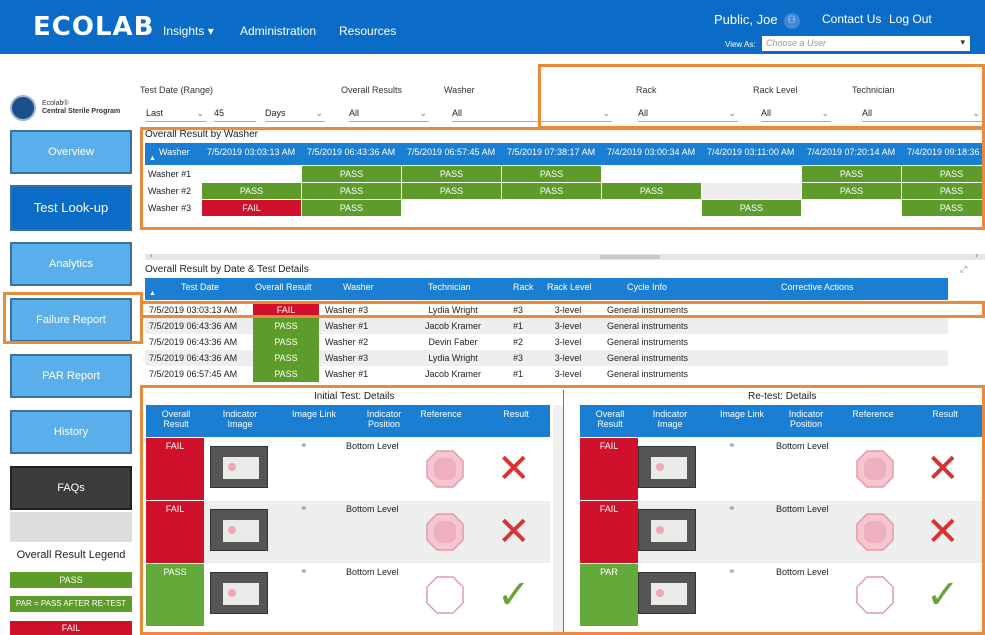 The image size is (985, 635). What do you see at coordinates (372, 90) in the screenshot?
I see `overall-results-label: Overall Results` at bounding box center [372, 90].